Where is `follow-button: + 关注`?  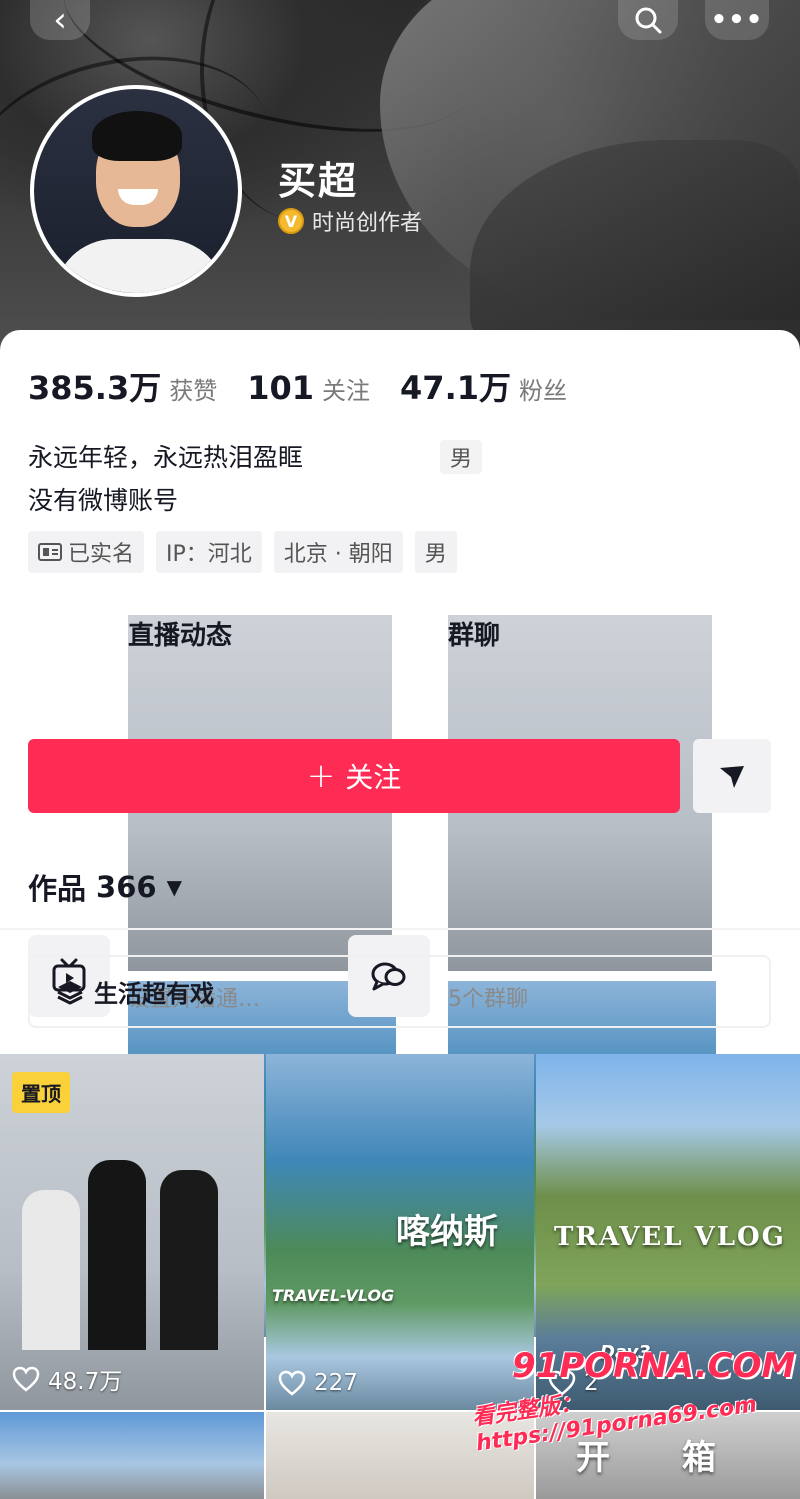 follow-button: + 关注 is located at coordinates (354, 776).